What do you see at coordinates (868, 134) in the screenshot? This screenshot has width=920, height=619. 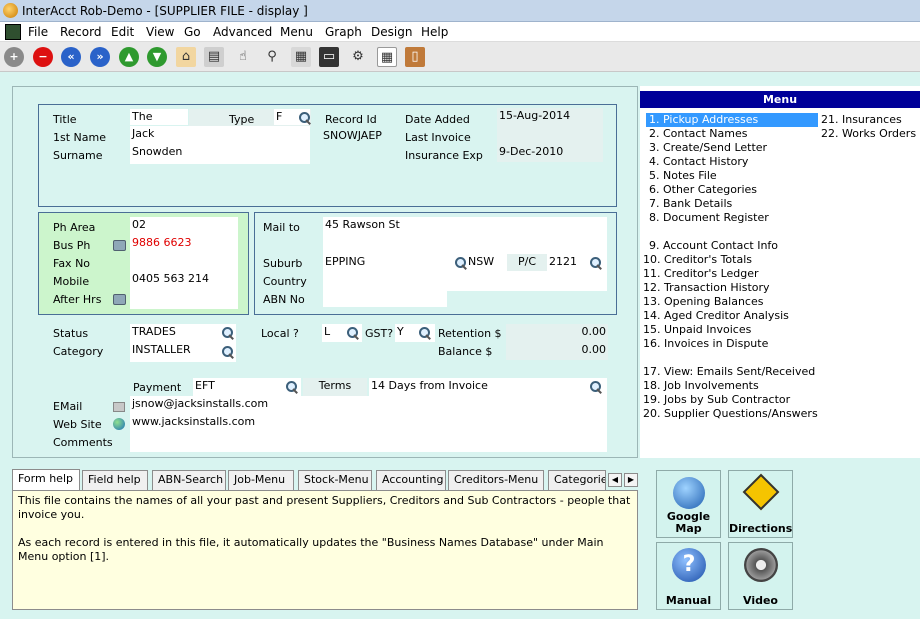 I see `menu-item: 22. Works Orders` at bounding box center [868, 134].